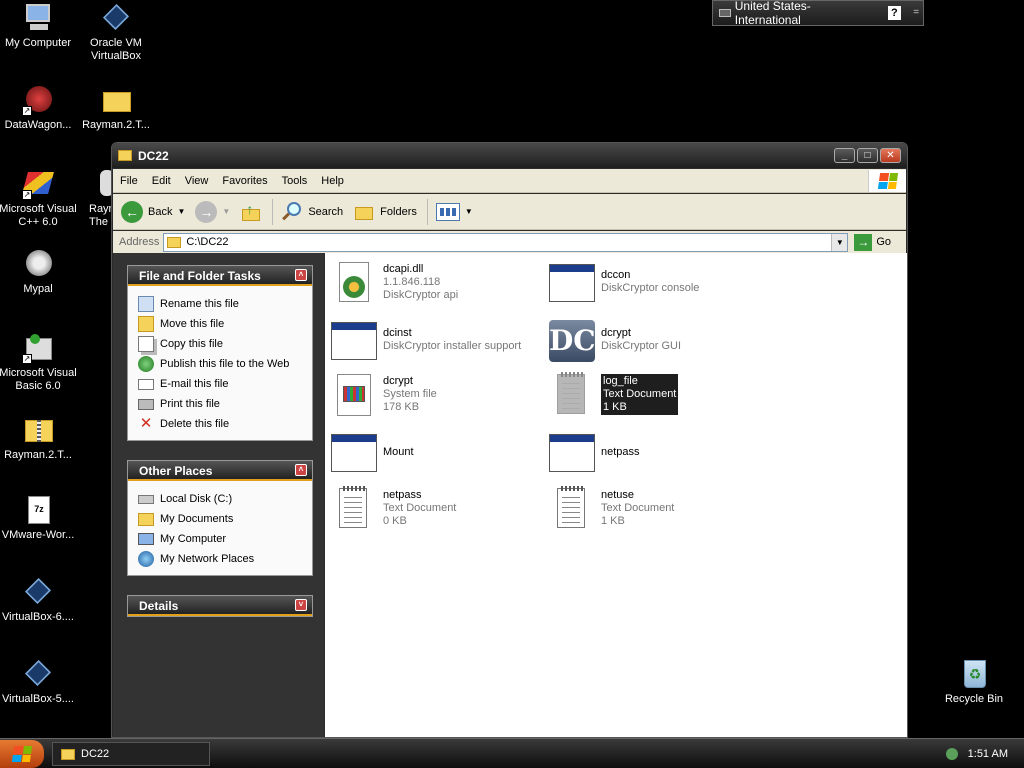 This screenshot has height=768, width=1024. I want to click on keyboard-icon, so click(725, 13).